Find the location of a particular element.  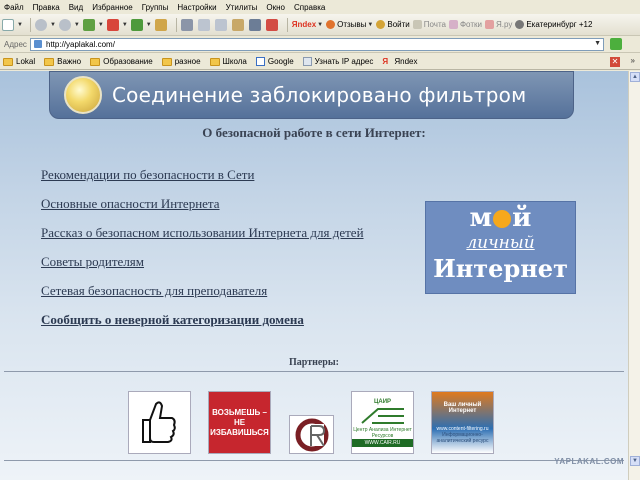

stop-button: ▼ is located at coordinates (117, 25).